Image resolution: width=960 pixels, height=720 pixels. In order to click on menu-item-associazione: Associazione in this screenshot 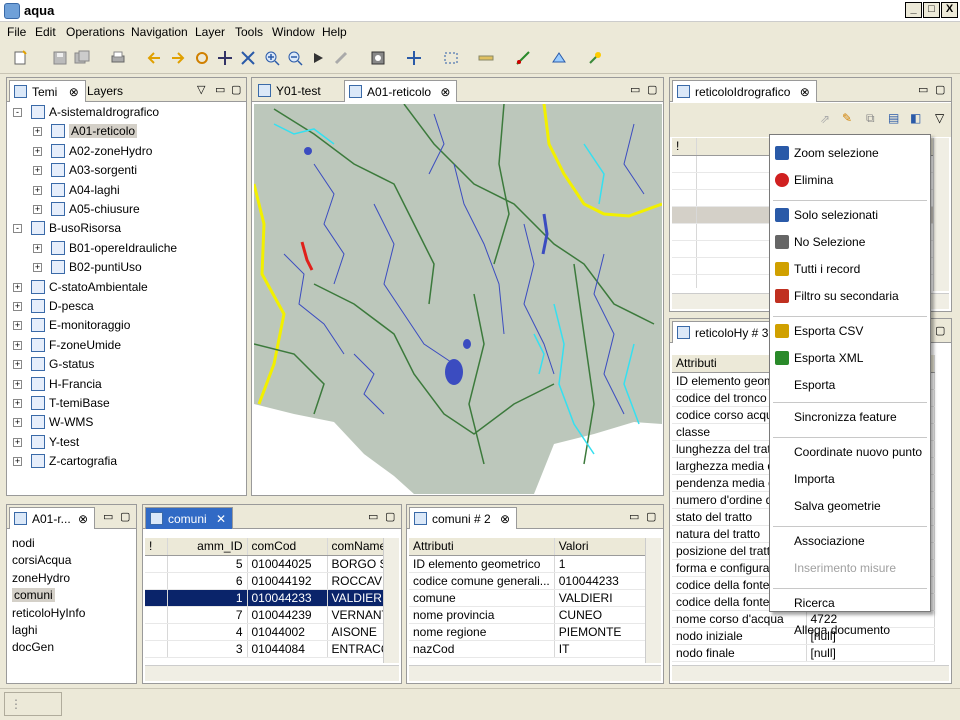, I will do `click(850, 541)`.